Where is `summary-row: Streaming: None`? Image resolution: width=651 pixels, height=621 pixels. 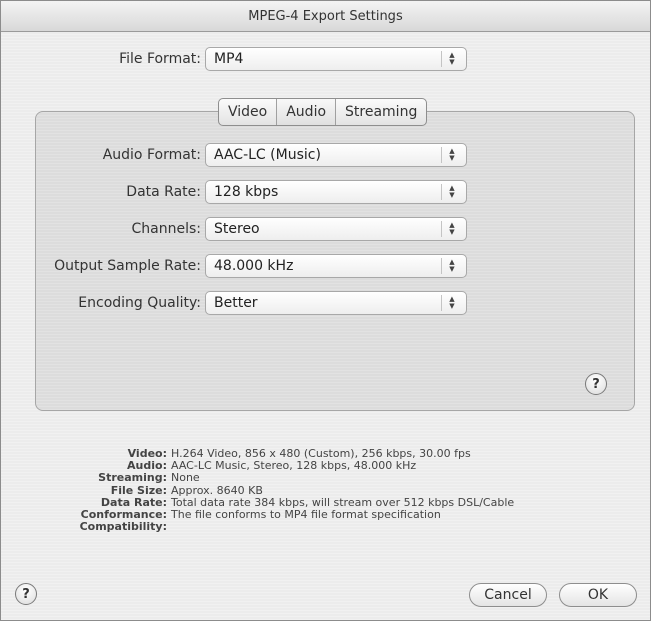 summary-row: Streaming: None is located at coordinates (149, 478).